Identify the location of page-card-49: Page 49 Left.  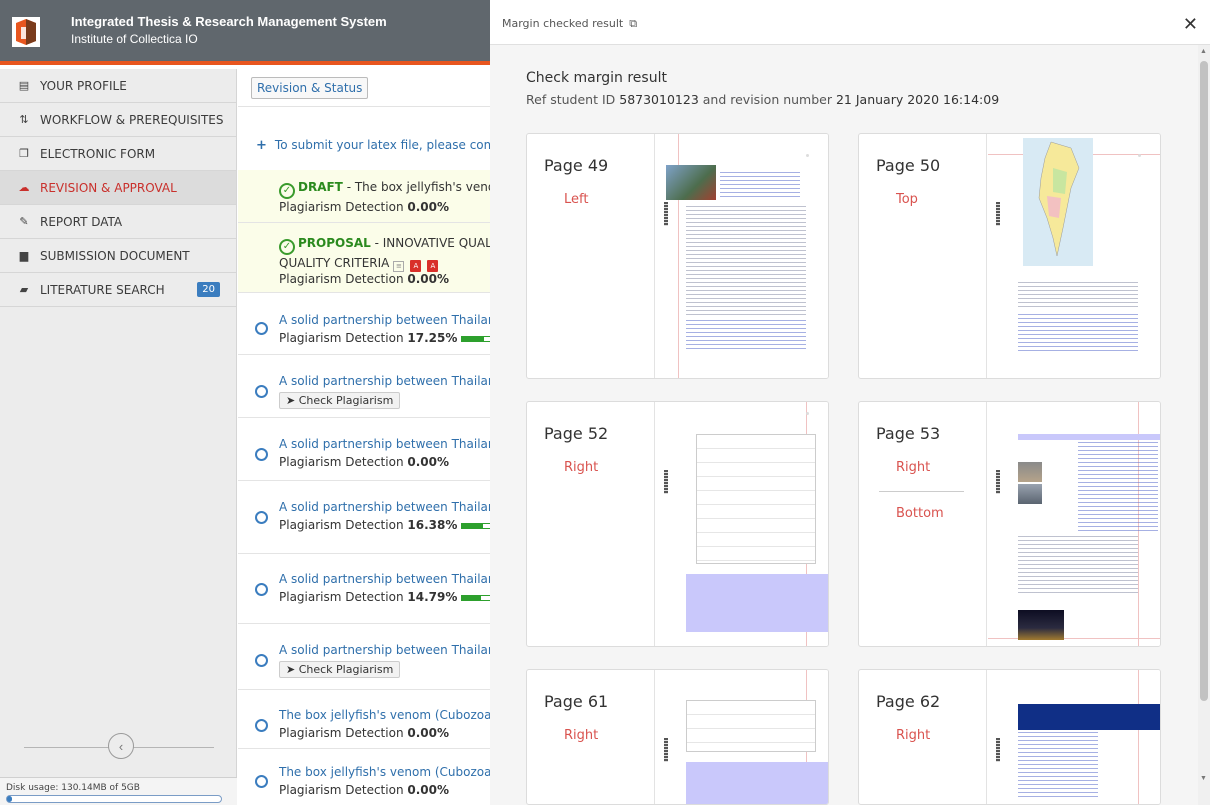
(677, 256).